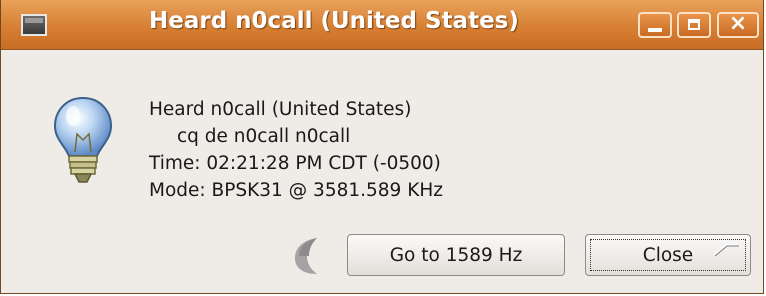  What do you see at coordinates (280, 109) in the screenshot?
I see `message-line-heard: Heard n0call (United States)` at bounding box center [280, 109].